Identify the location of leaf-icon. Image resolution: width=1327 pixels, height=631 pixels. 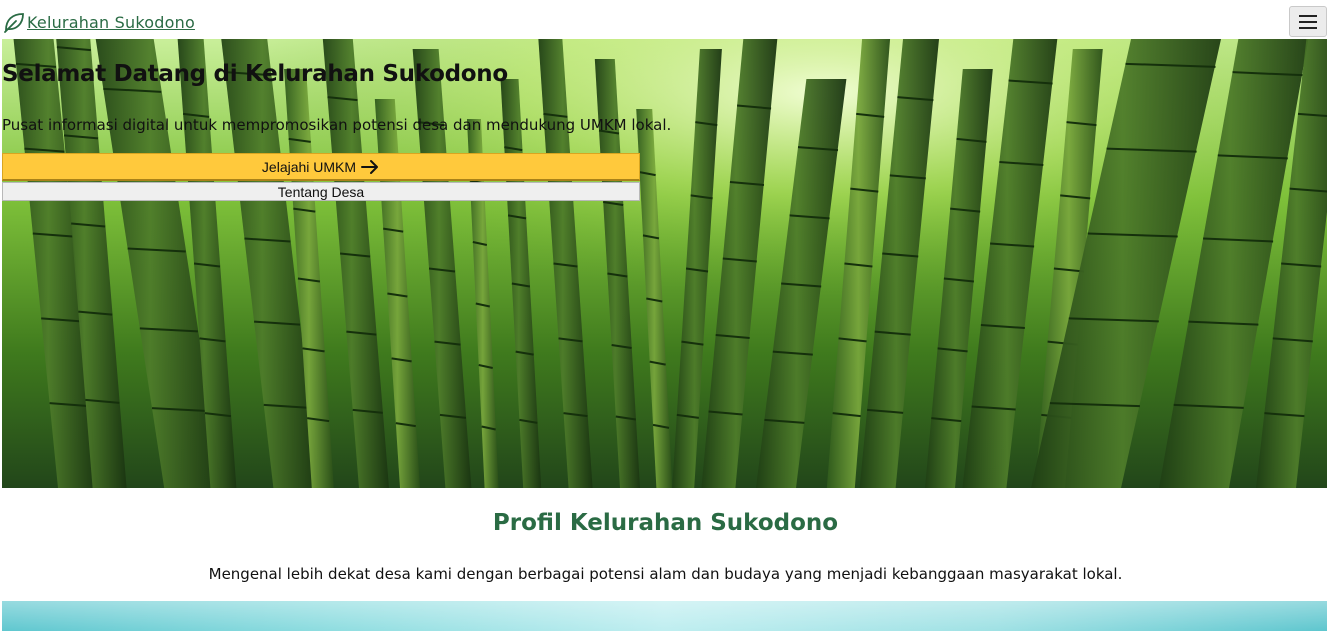
(14, 22).